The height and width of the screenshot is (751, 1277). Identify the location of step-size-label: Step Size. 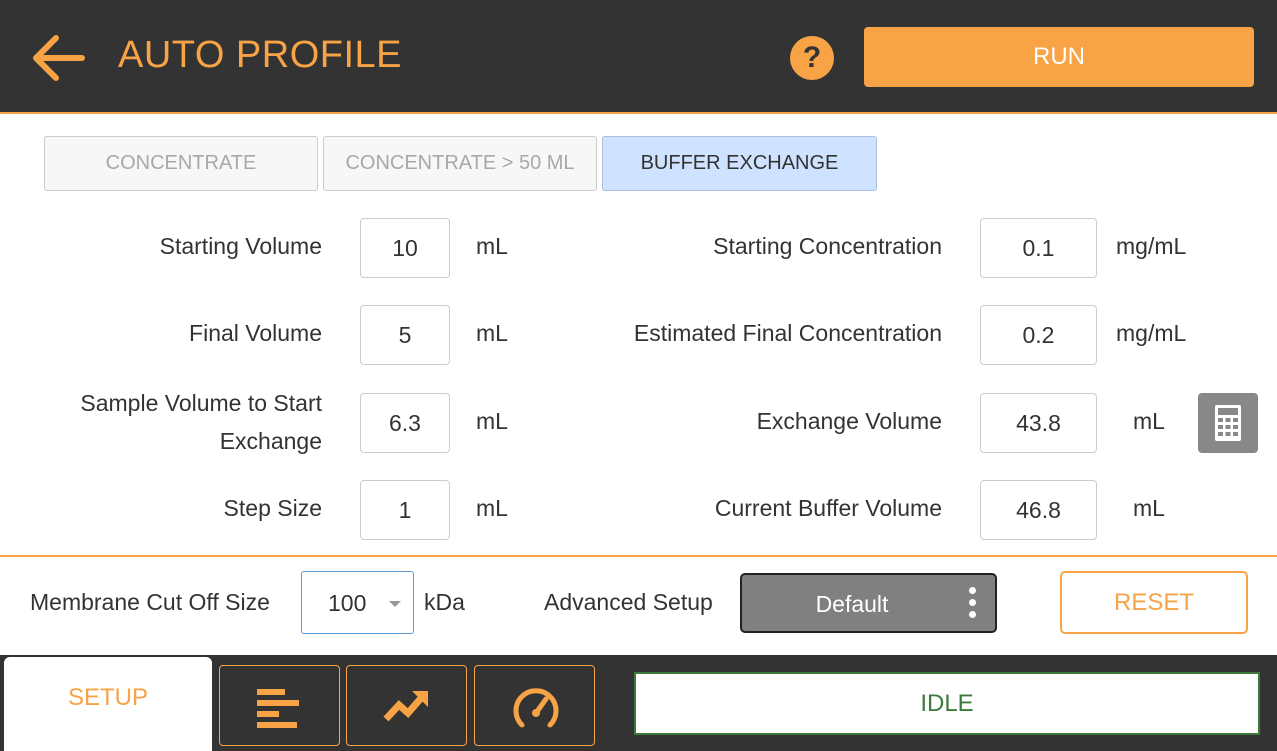
(272, 508).